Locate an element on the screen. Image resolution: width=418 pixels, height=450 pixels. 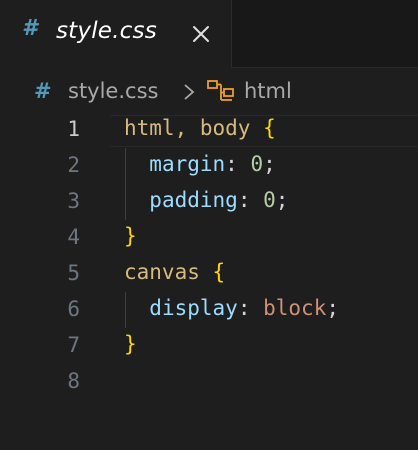
breadcrumb: # style.css html is located at coordinates (209, 90).